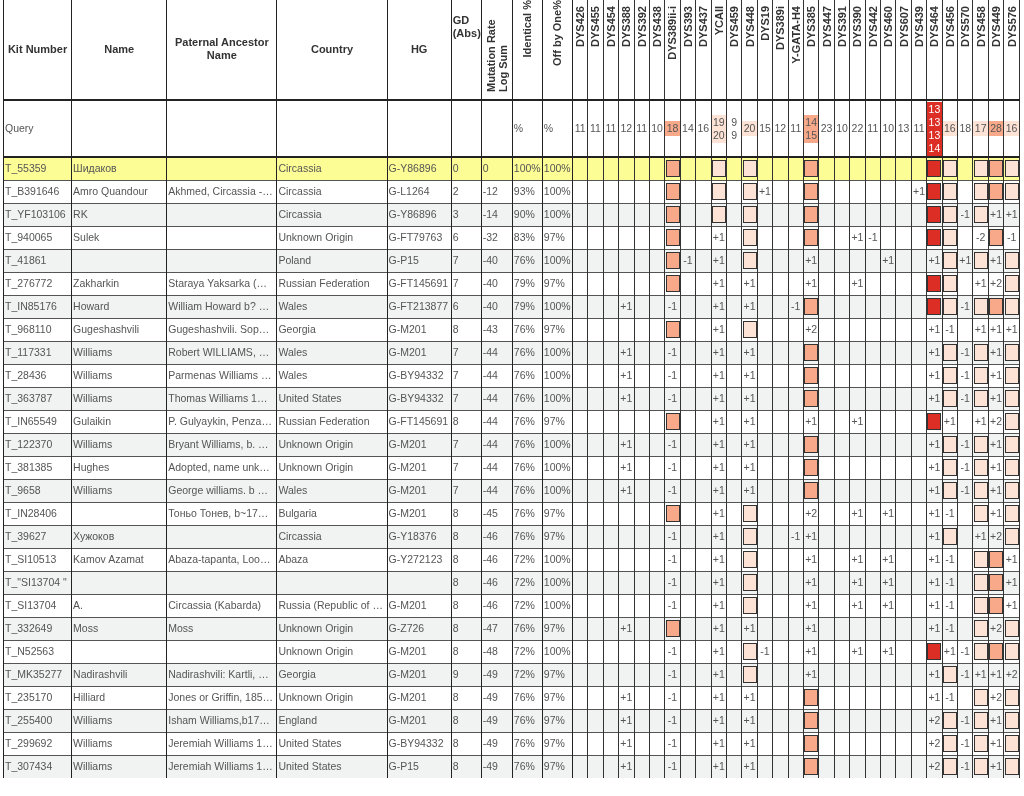 The width and height of the screenshot is (1024, 796). Describe the element at coordinates (119, 50) in the screenshot. I see `column-header: Name` at that location.